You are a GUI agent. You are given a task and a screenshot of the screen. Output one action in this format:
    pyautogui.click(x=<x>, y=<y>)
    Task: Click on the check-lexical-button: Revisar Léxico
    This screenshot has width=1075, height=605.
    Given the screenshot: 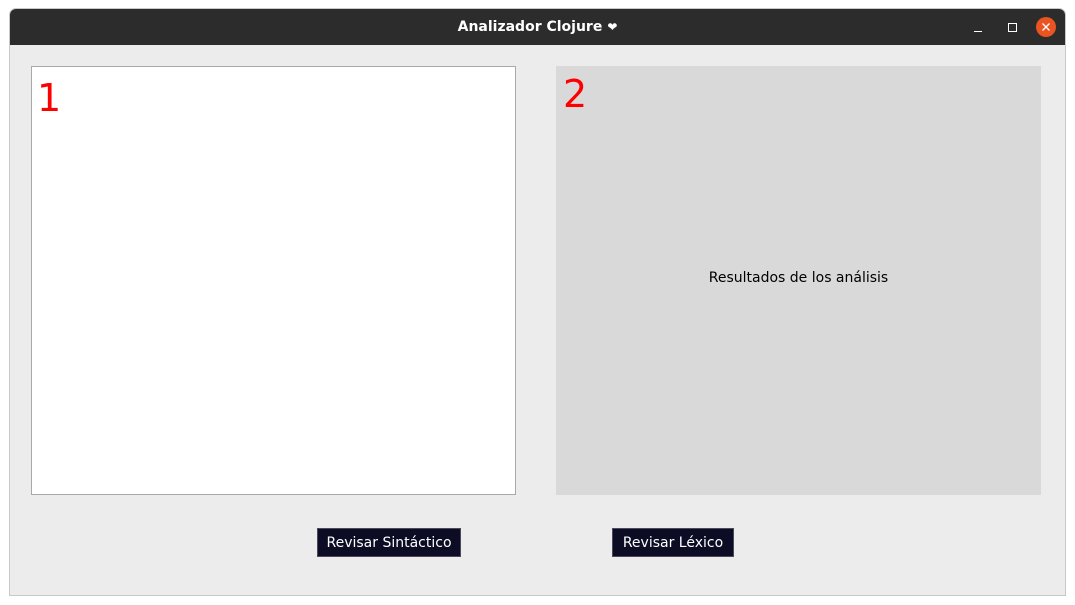 What is the action you would take?
    pyautogui.click(x=673, y=542)
    